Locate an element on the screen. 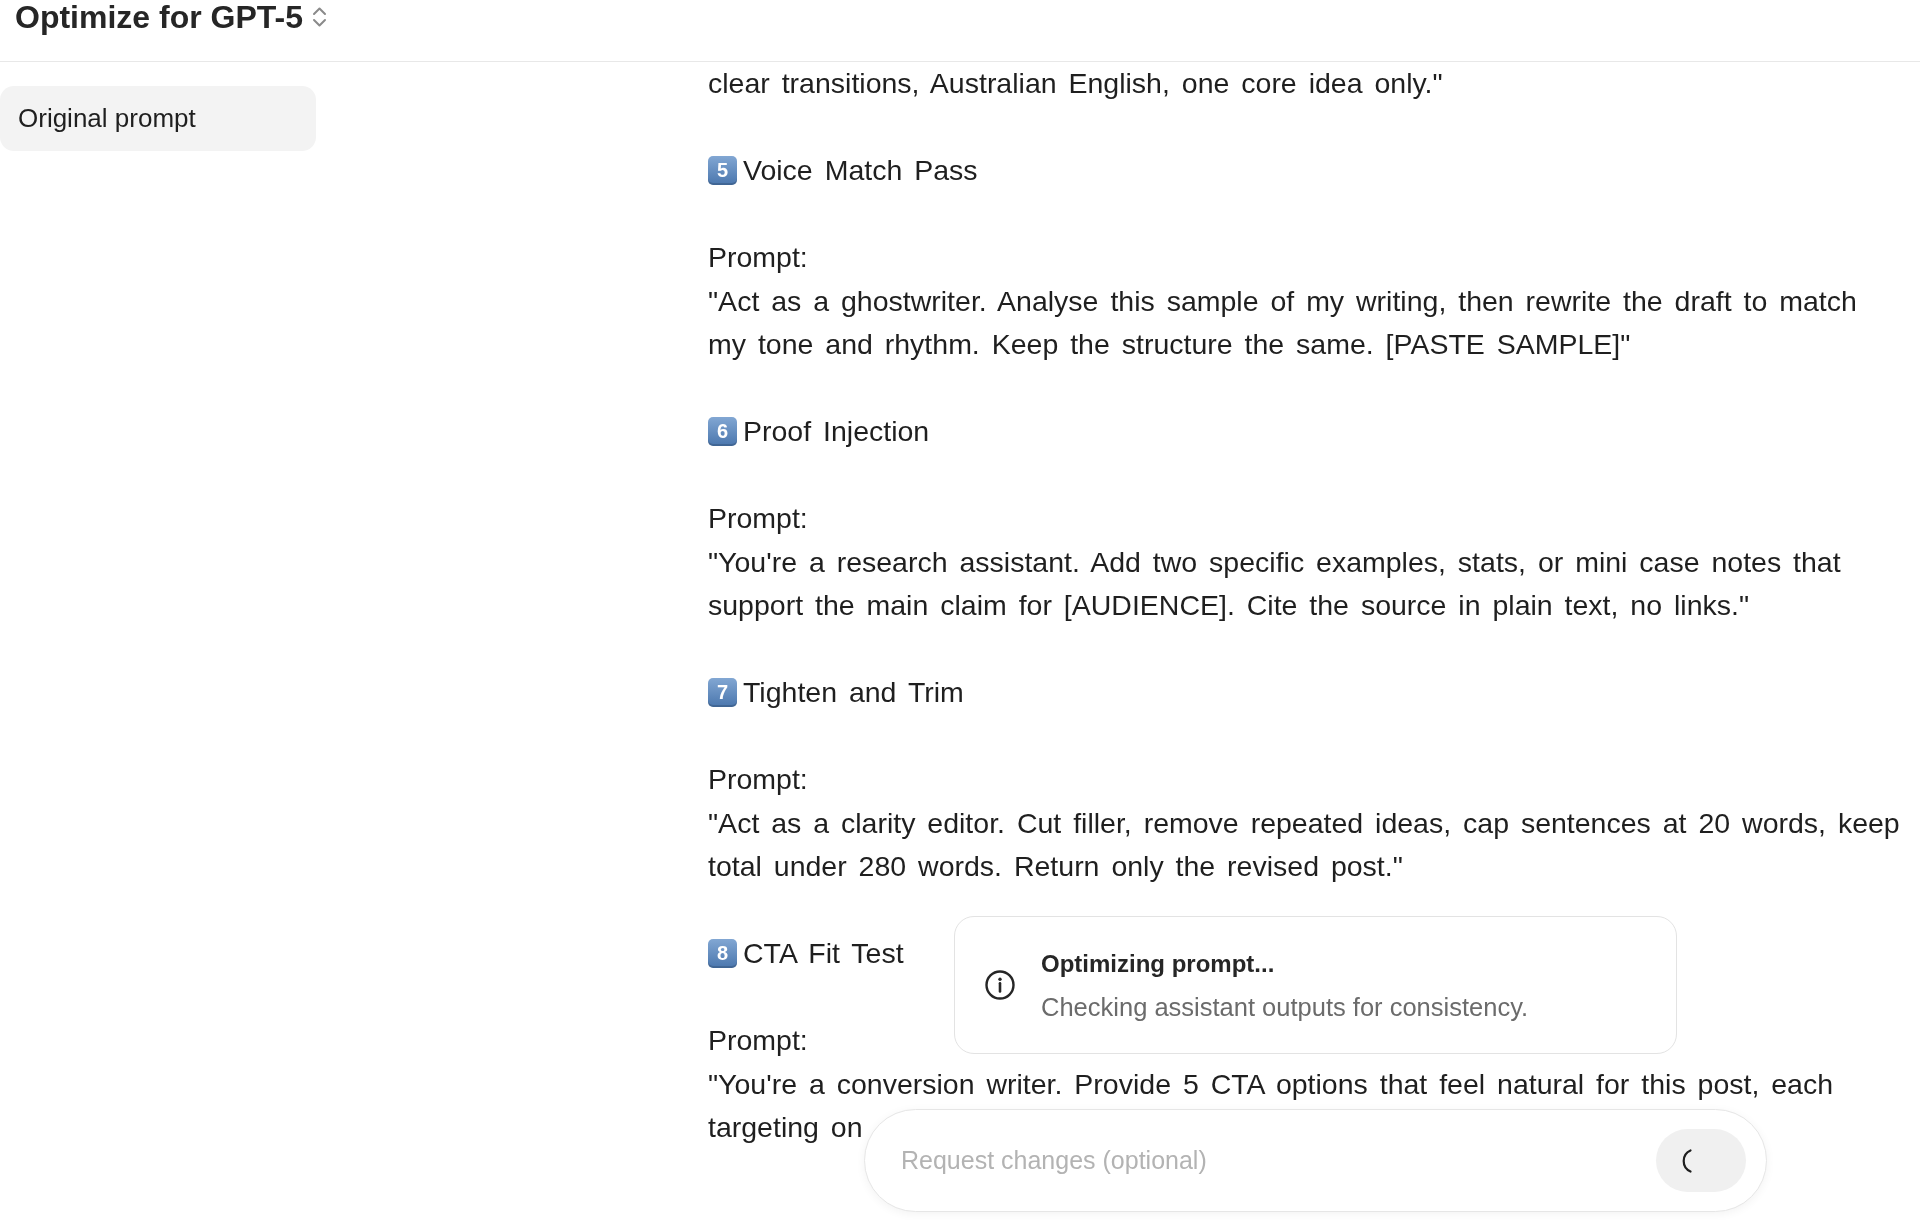 The image size is (1920, 1220). loading-spinner-icon is located at coordinates (1687, 1160).